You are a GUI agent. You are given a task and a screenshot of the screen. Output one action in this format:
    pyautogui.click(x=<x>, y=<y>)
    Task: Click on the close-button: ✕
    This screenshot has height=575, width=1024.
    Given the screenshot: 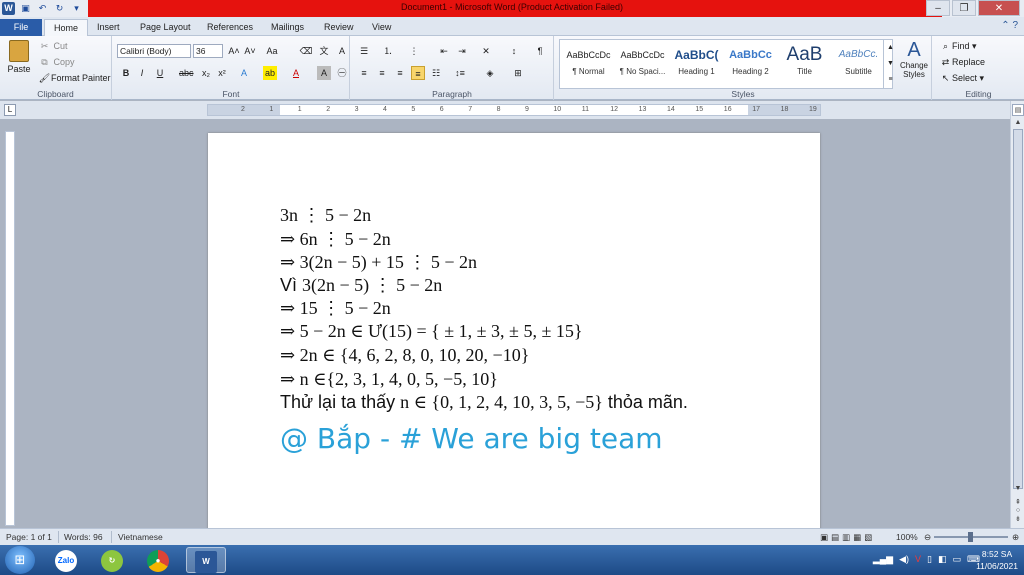 What is the action you would take?
    pyautogui.click(x=999, y=8)
    